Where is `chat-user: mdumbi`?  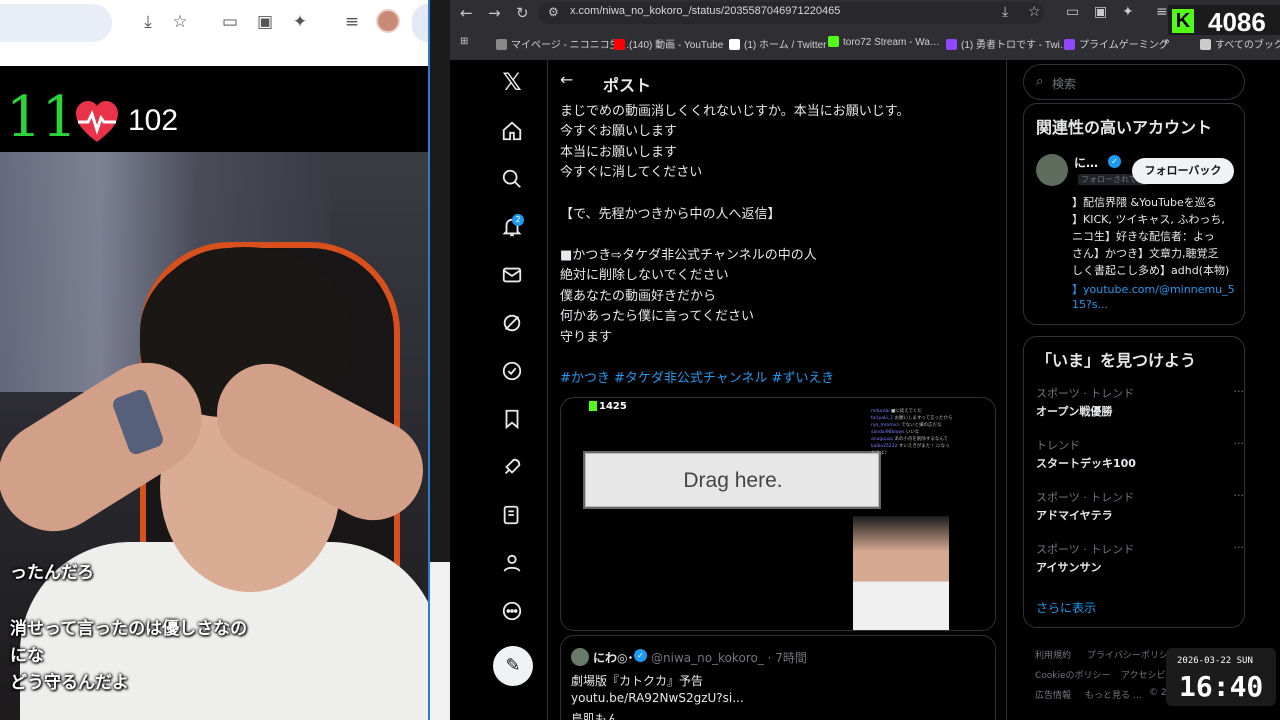 chat-user: mdumbi is located at coordinates (880, 411).